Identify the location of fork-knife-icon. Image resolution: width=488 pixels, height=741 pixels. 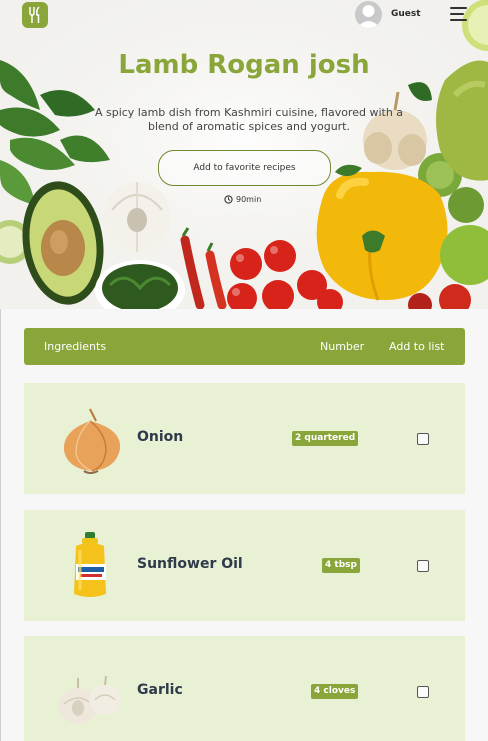
(34, 14).